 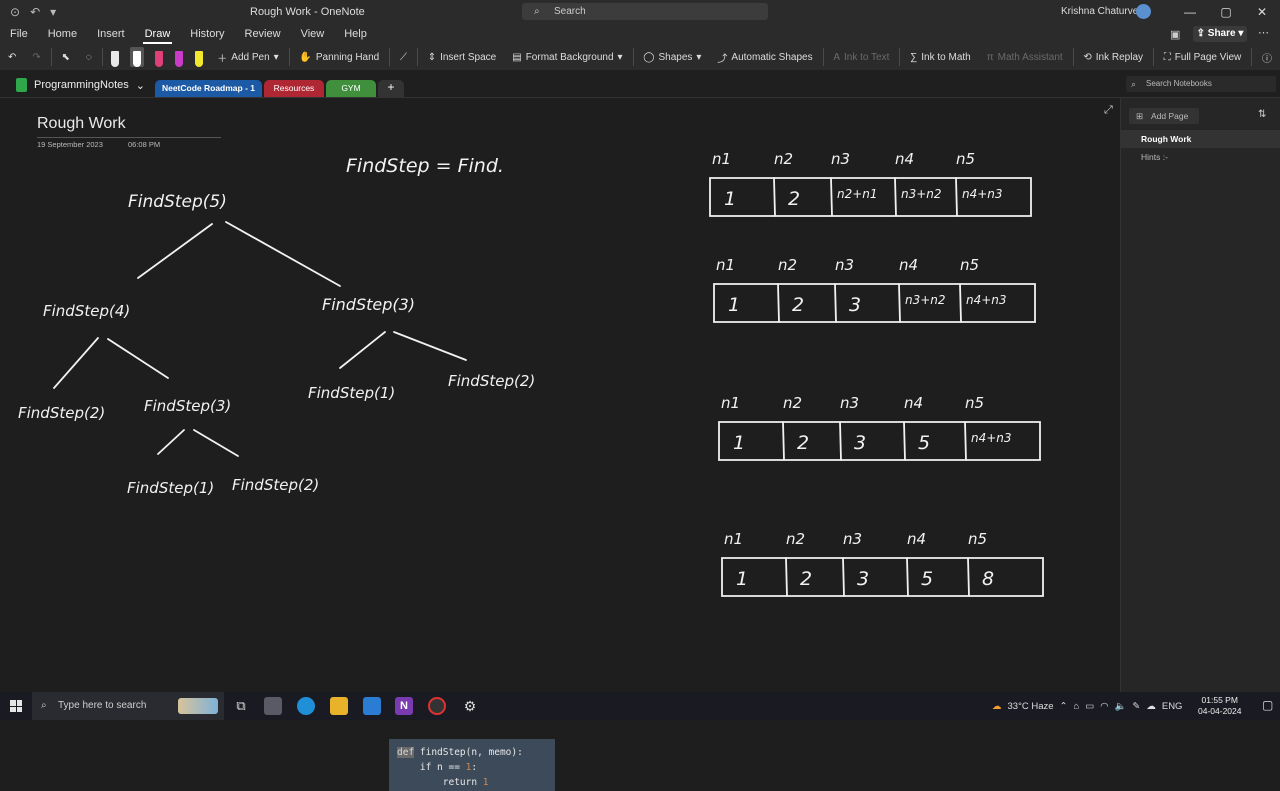 What do you see at coordinates (1104, 706) in the screenshot?
I see `wifi-icon: ◠` at bounding box center [1104, 706].